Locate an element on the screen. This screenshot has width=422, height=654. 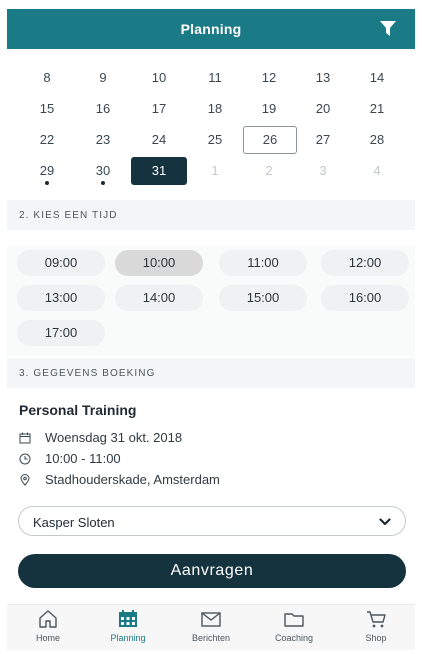
calendar-week: 22 23 24 25 26 27 28 is located at coordinates (211, 140).